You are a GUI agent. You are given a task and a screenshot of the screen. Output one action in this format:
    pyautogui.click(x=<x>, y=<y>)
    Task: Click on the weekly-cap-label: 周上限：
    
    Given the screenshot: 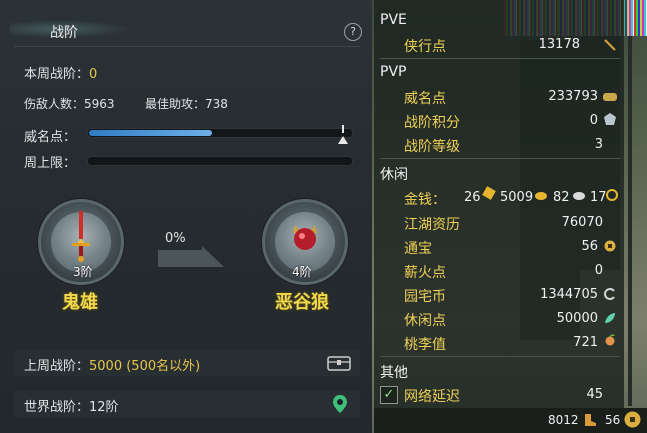 What is the action you would take?
    pyautogui.click(x=50, y=163)
    